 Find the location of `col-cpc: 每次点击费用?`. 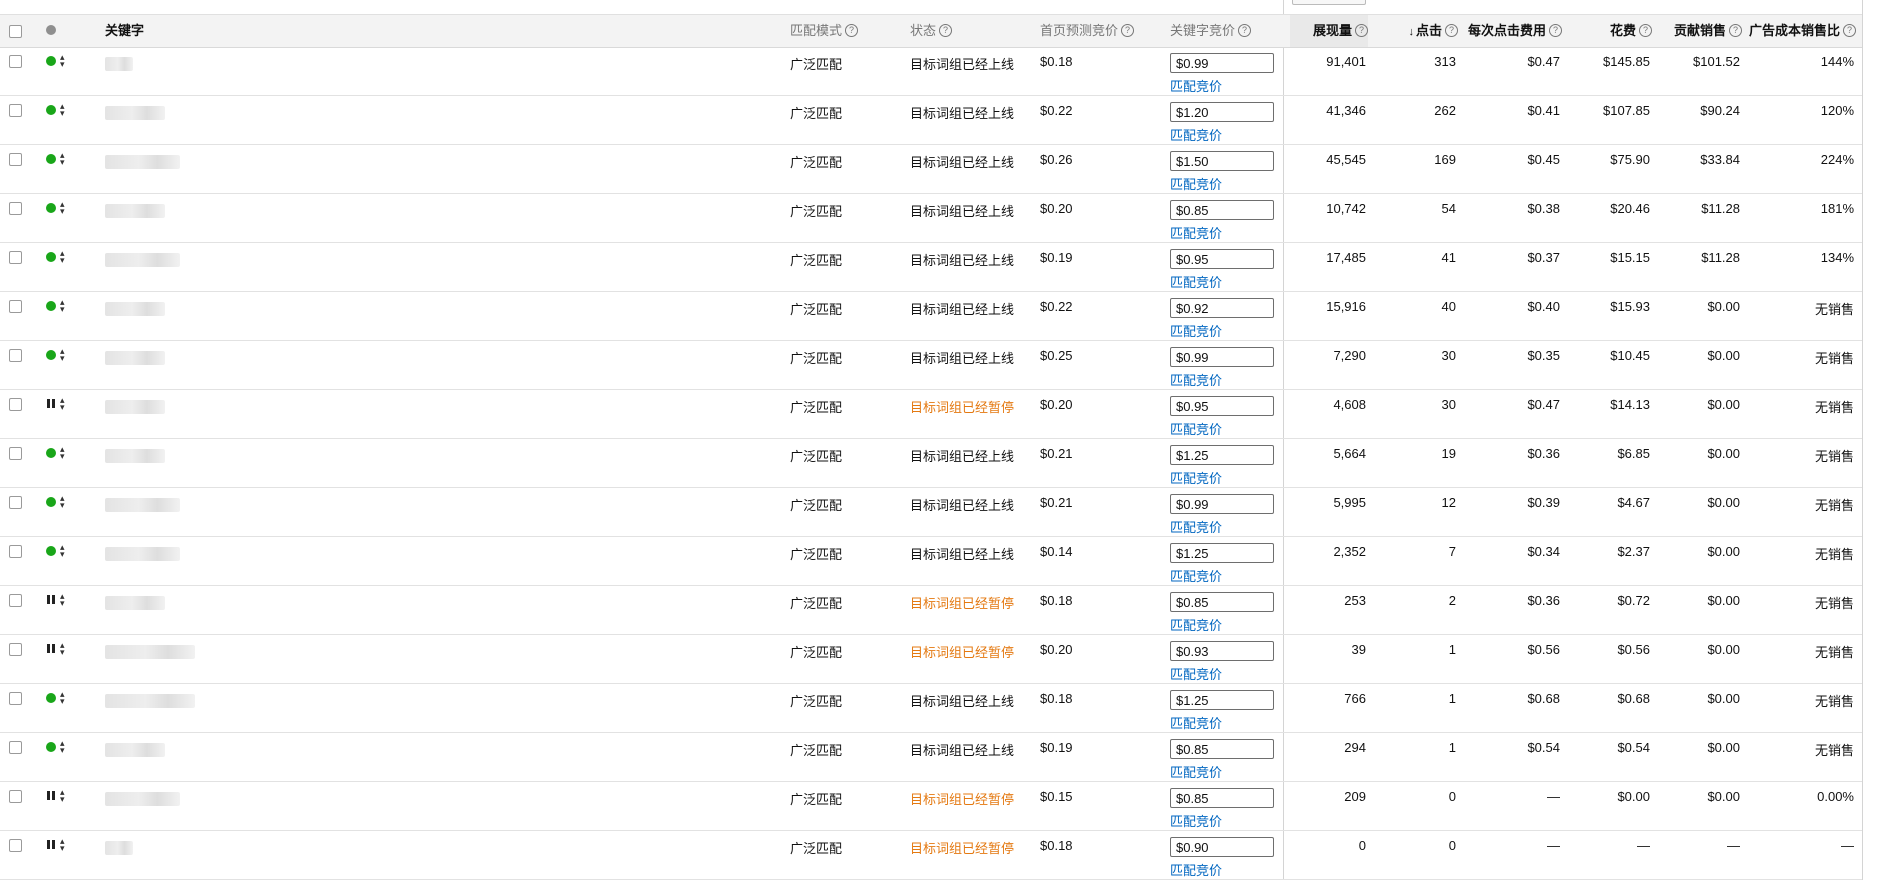

col-cpc: 每次点击费用? is located at coordinates (1512, 31).